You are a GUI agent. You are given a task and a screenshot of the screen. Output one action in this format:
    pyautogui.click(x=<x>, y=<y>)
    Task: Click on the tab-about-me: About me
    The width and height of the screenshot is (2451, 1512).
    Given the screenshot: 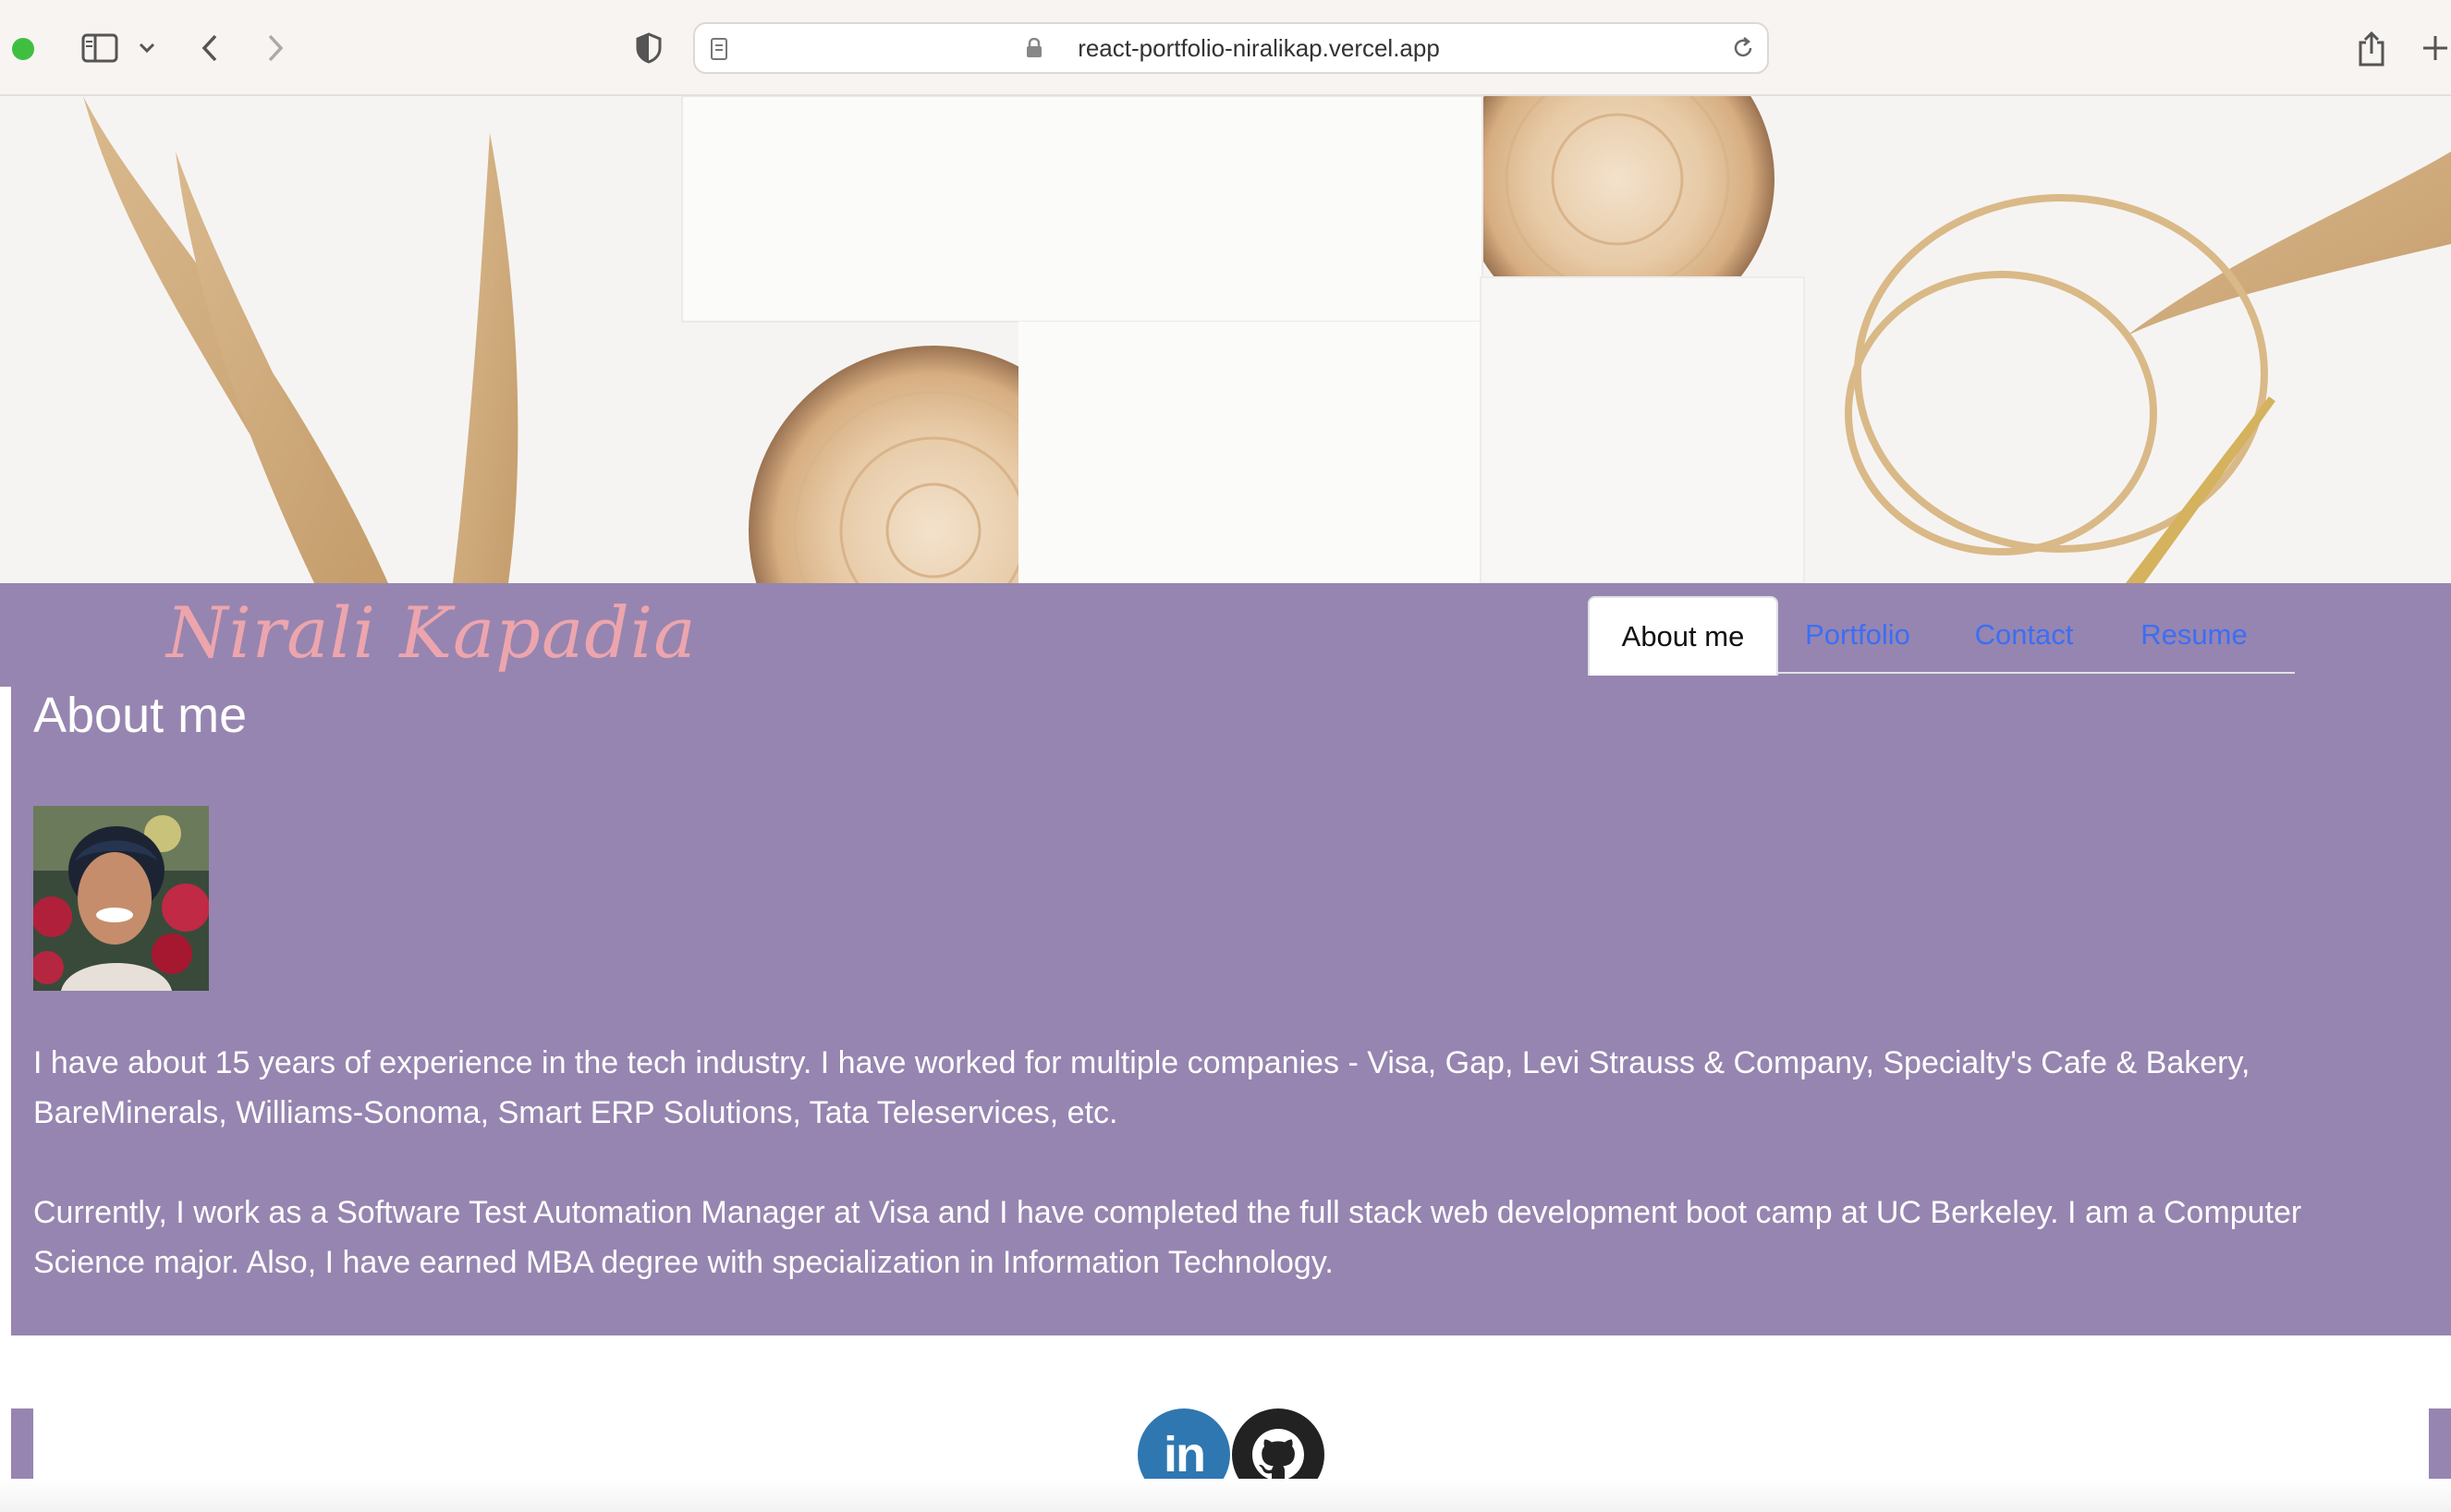 What is the action you would take?
    pyautogui.click(x=1683, y=636)
    